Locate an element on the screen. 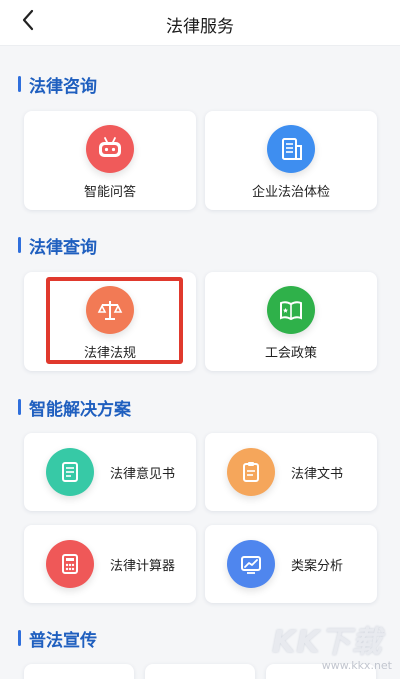 This screenshot has width=400, height=679. section-title-legal-query: 法律查询 is located at coordinates (57, 245).